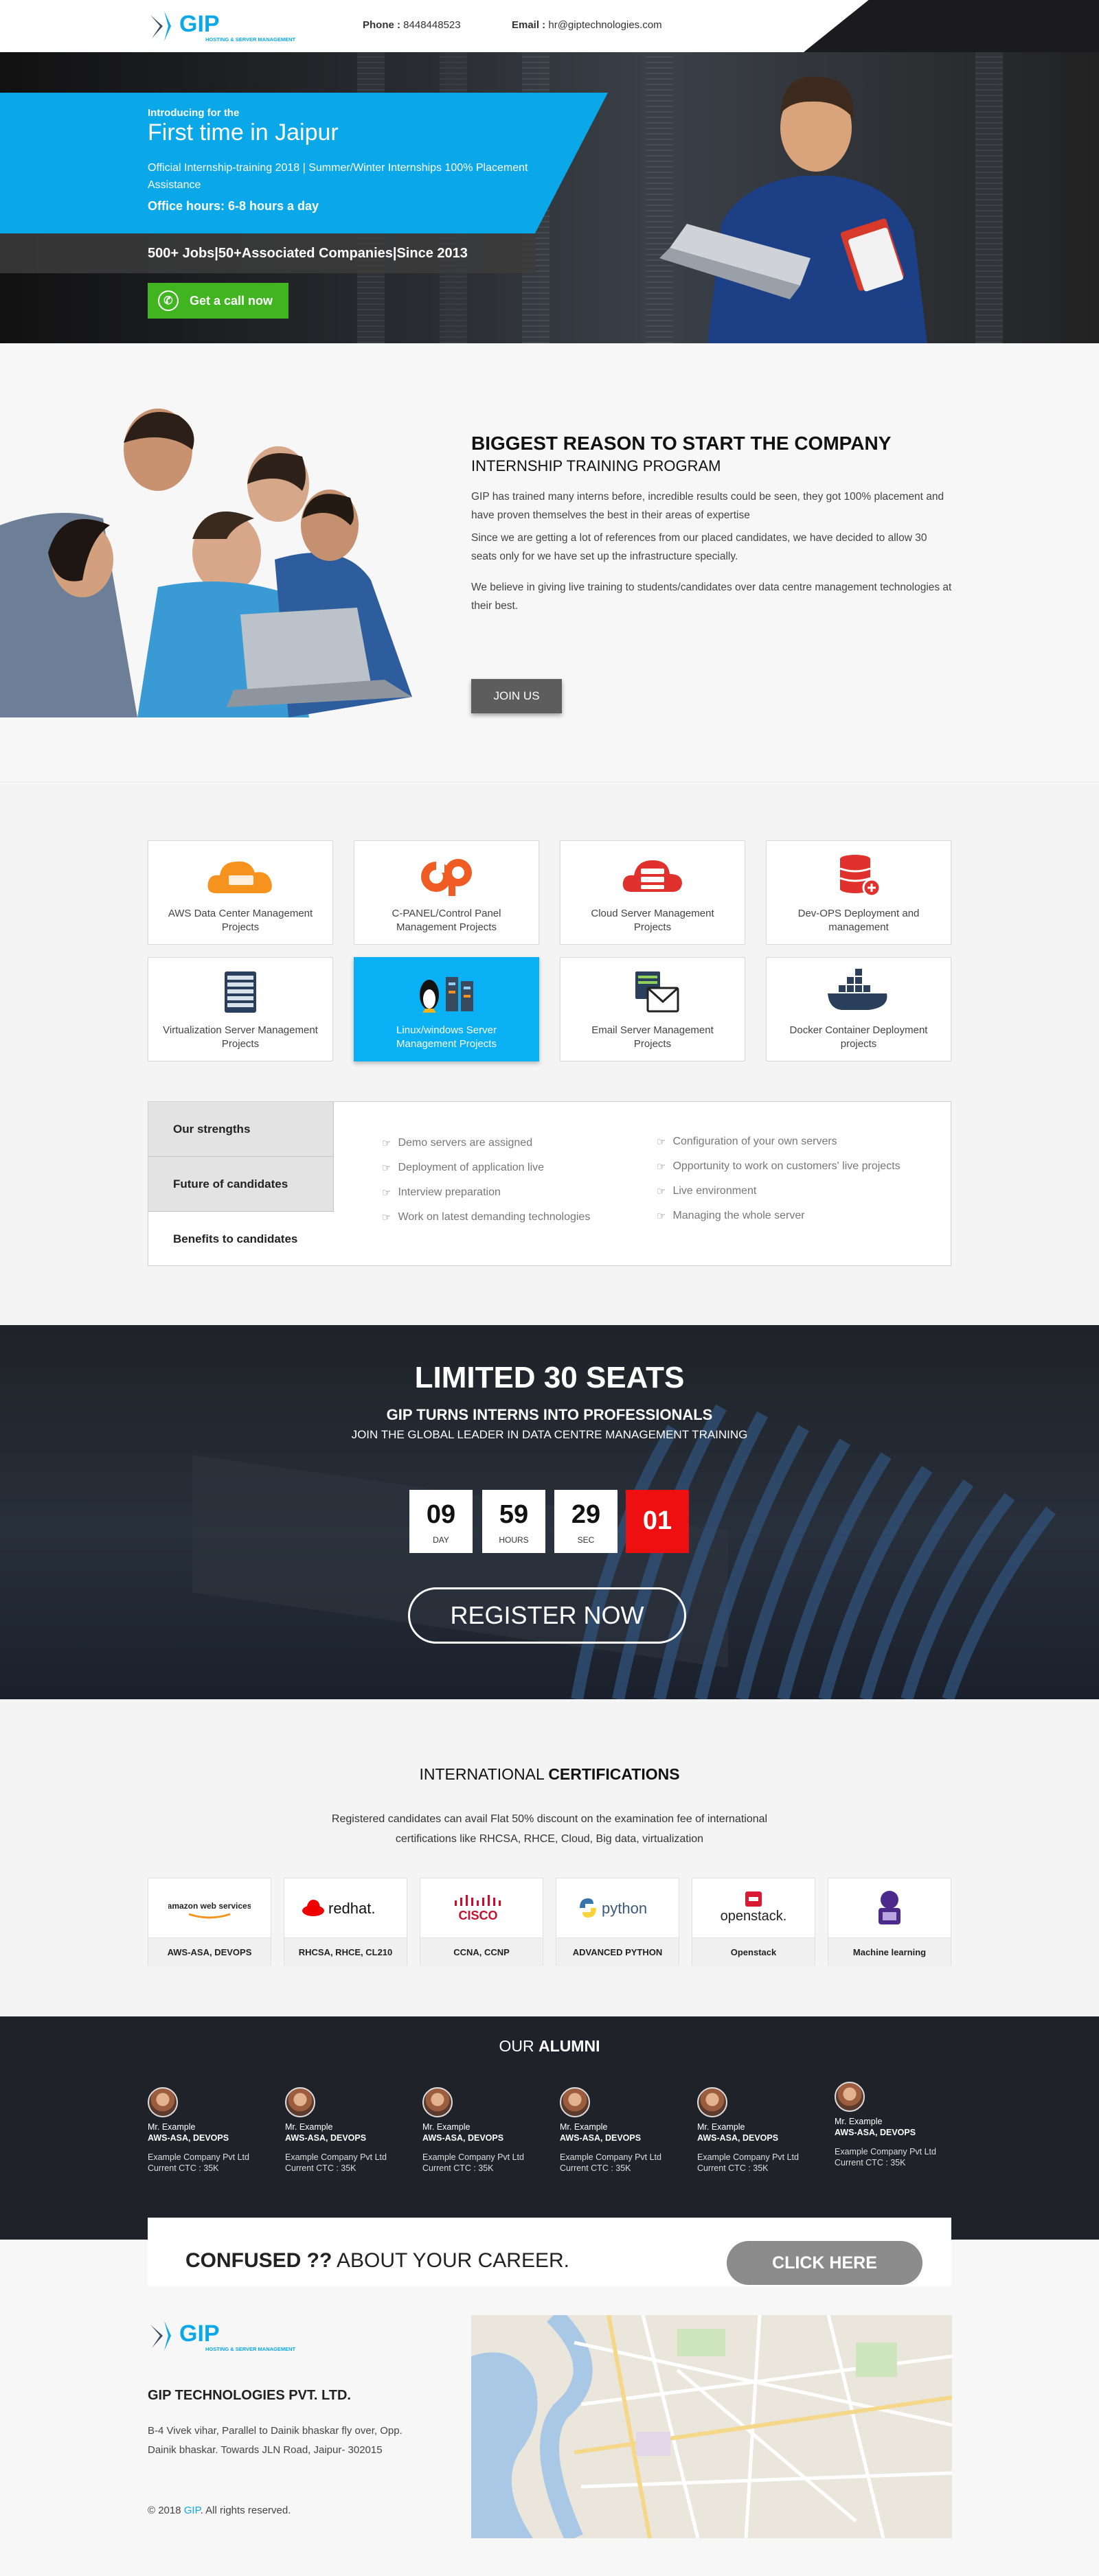  I want to click on svg-text: amazon web services, so click(209, 1906).